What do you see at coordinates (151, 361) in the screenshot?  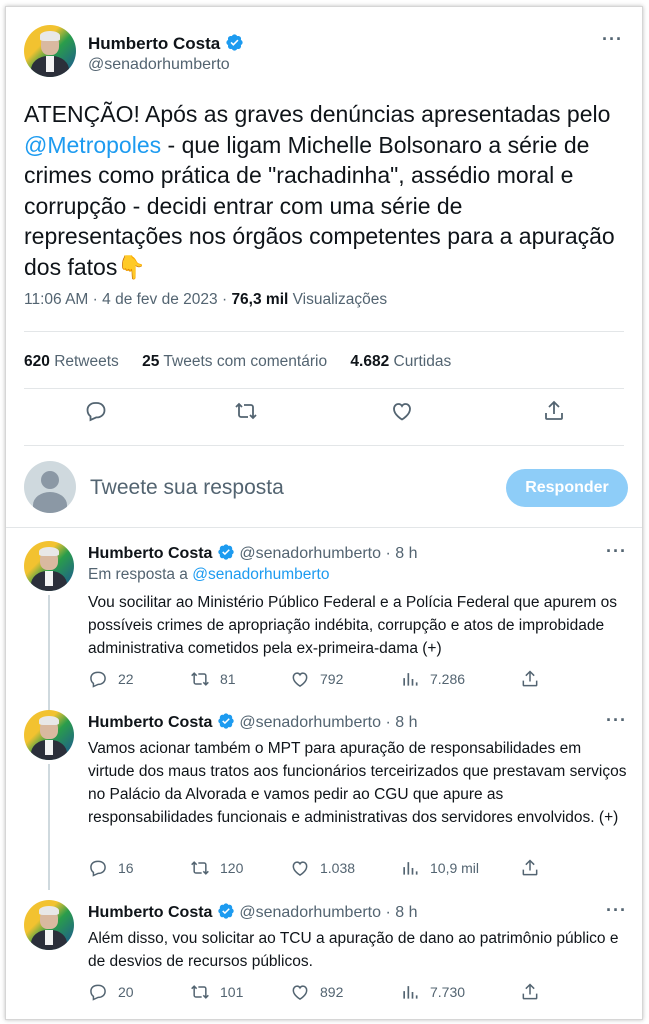 I see `quotes-count: 25` at bounding box center [151, 361].